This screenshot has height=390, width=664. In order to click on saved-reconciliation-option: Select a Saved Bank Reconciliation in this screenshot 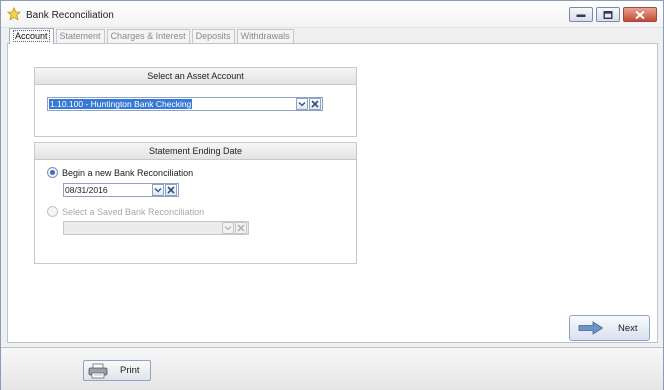, I will do `click(125, 211)`.